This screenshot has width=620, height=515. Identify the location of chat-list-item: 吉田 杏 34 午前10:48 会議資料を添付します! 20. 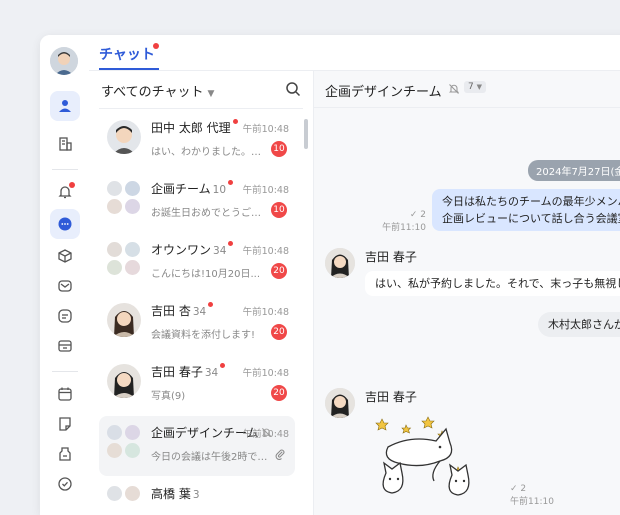
(197, 324).